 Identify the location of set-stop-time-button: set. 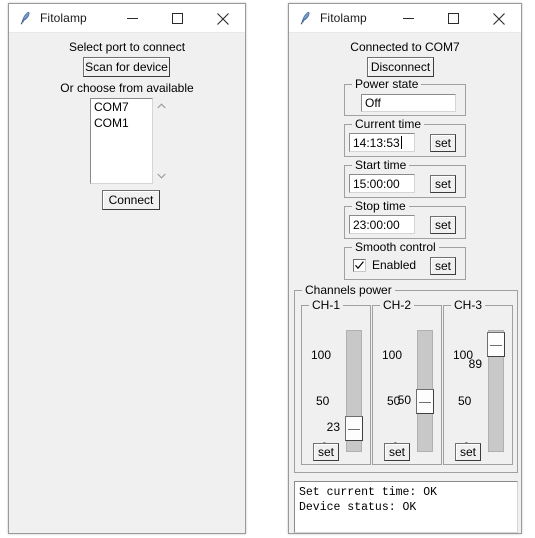
(443, 225).